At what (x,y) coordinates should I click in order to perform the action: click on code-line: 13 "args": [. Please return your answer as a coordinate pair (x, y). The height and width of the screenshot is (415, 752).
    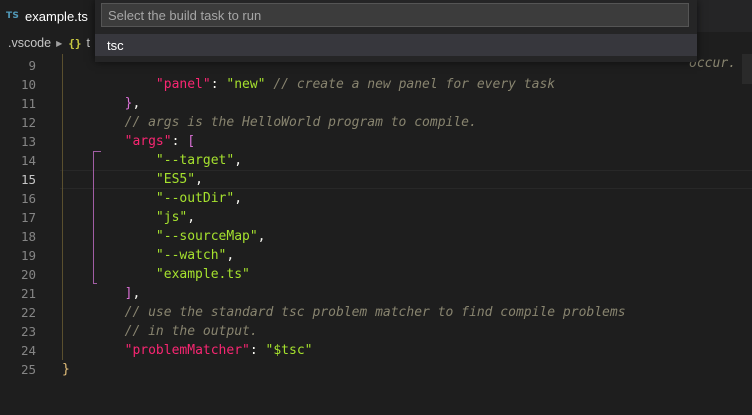
    Looking at the image, I should click on (376, 141).